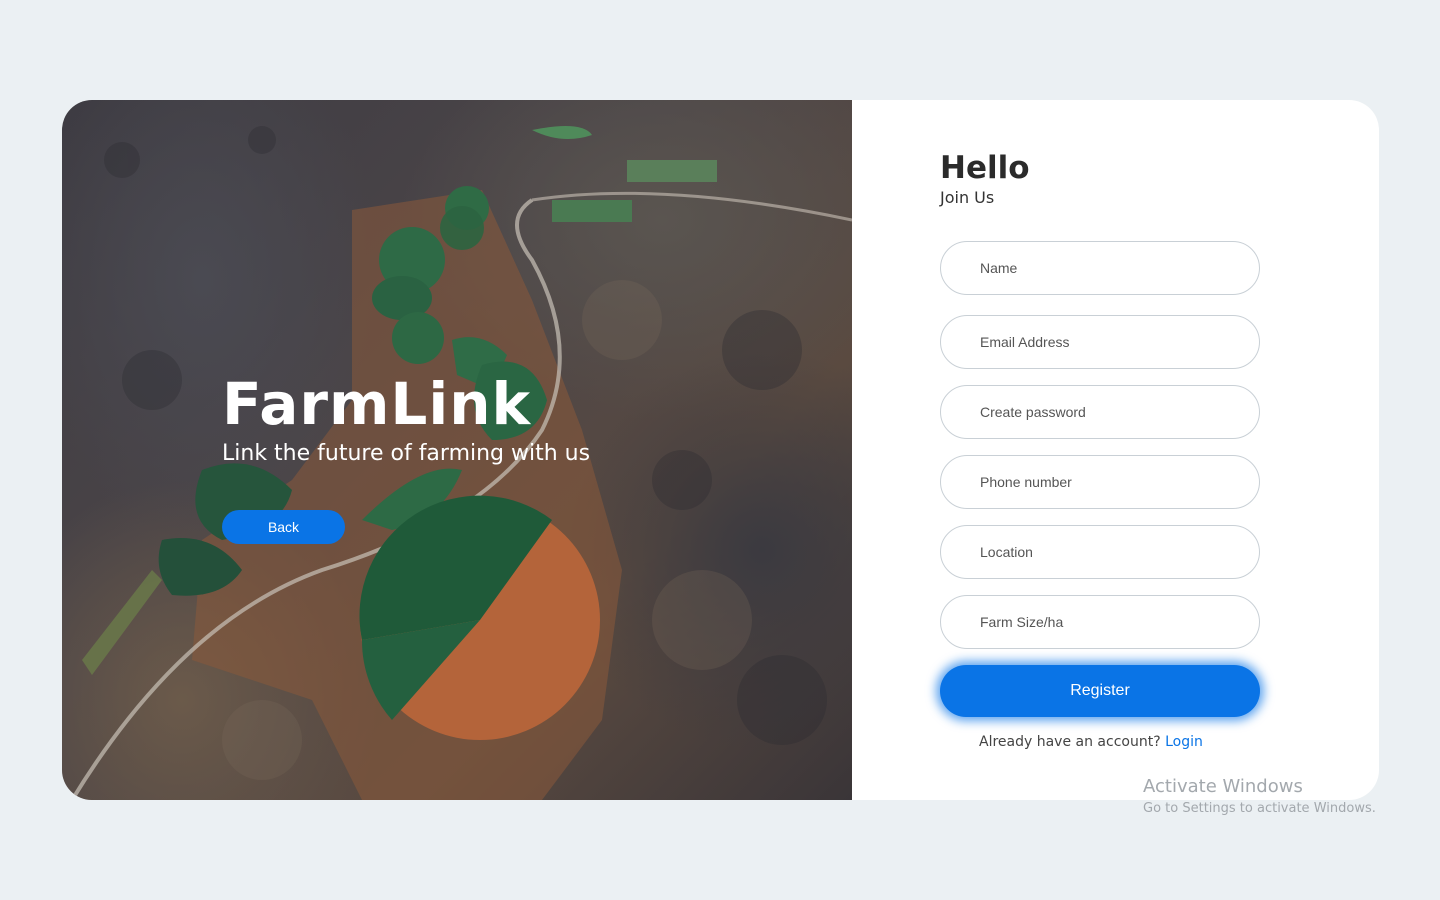 Image resolution: width=1440 pixels, height=900 pixels. What do you see at coordinates (283, 527) in the screenshot?
I see `back-button: Back` at bounding box center [283, 527].